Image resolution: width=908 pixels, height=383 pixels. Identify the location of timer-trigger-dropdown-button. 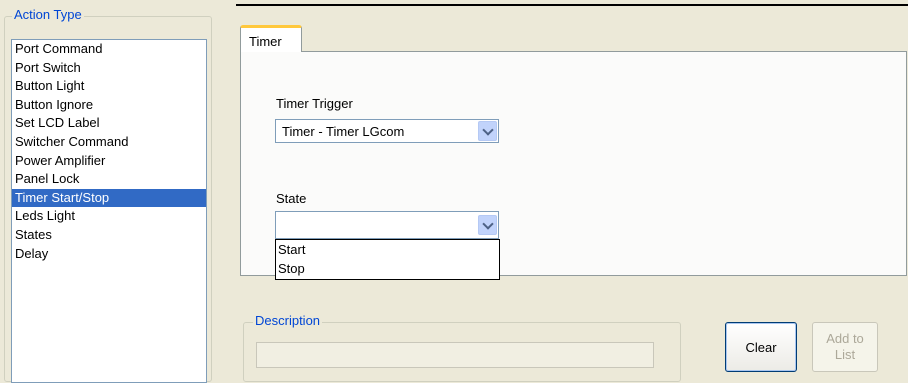
(487, 131).